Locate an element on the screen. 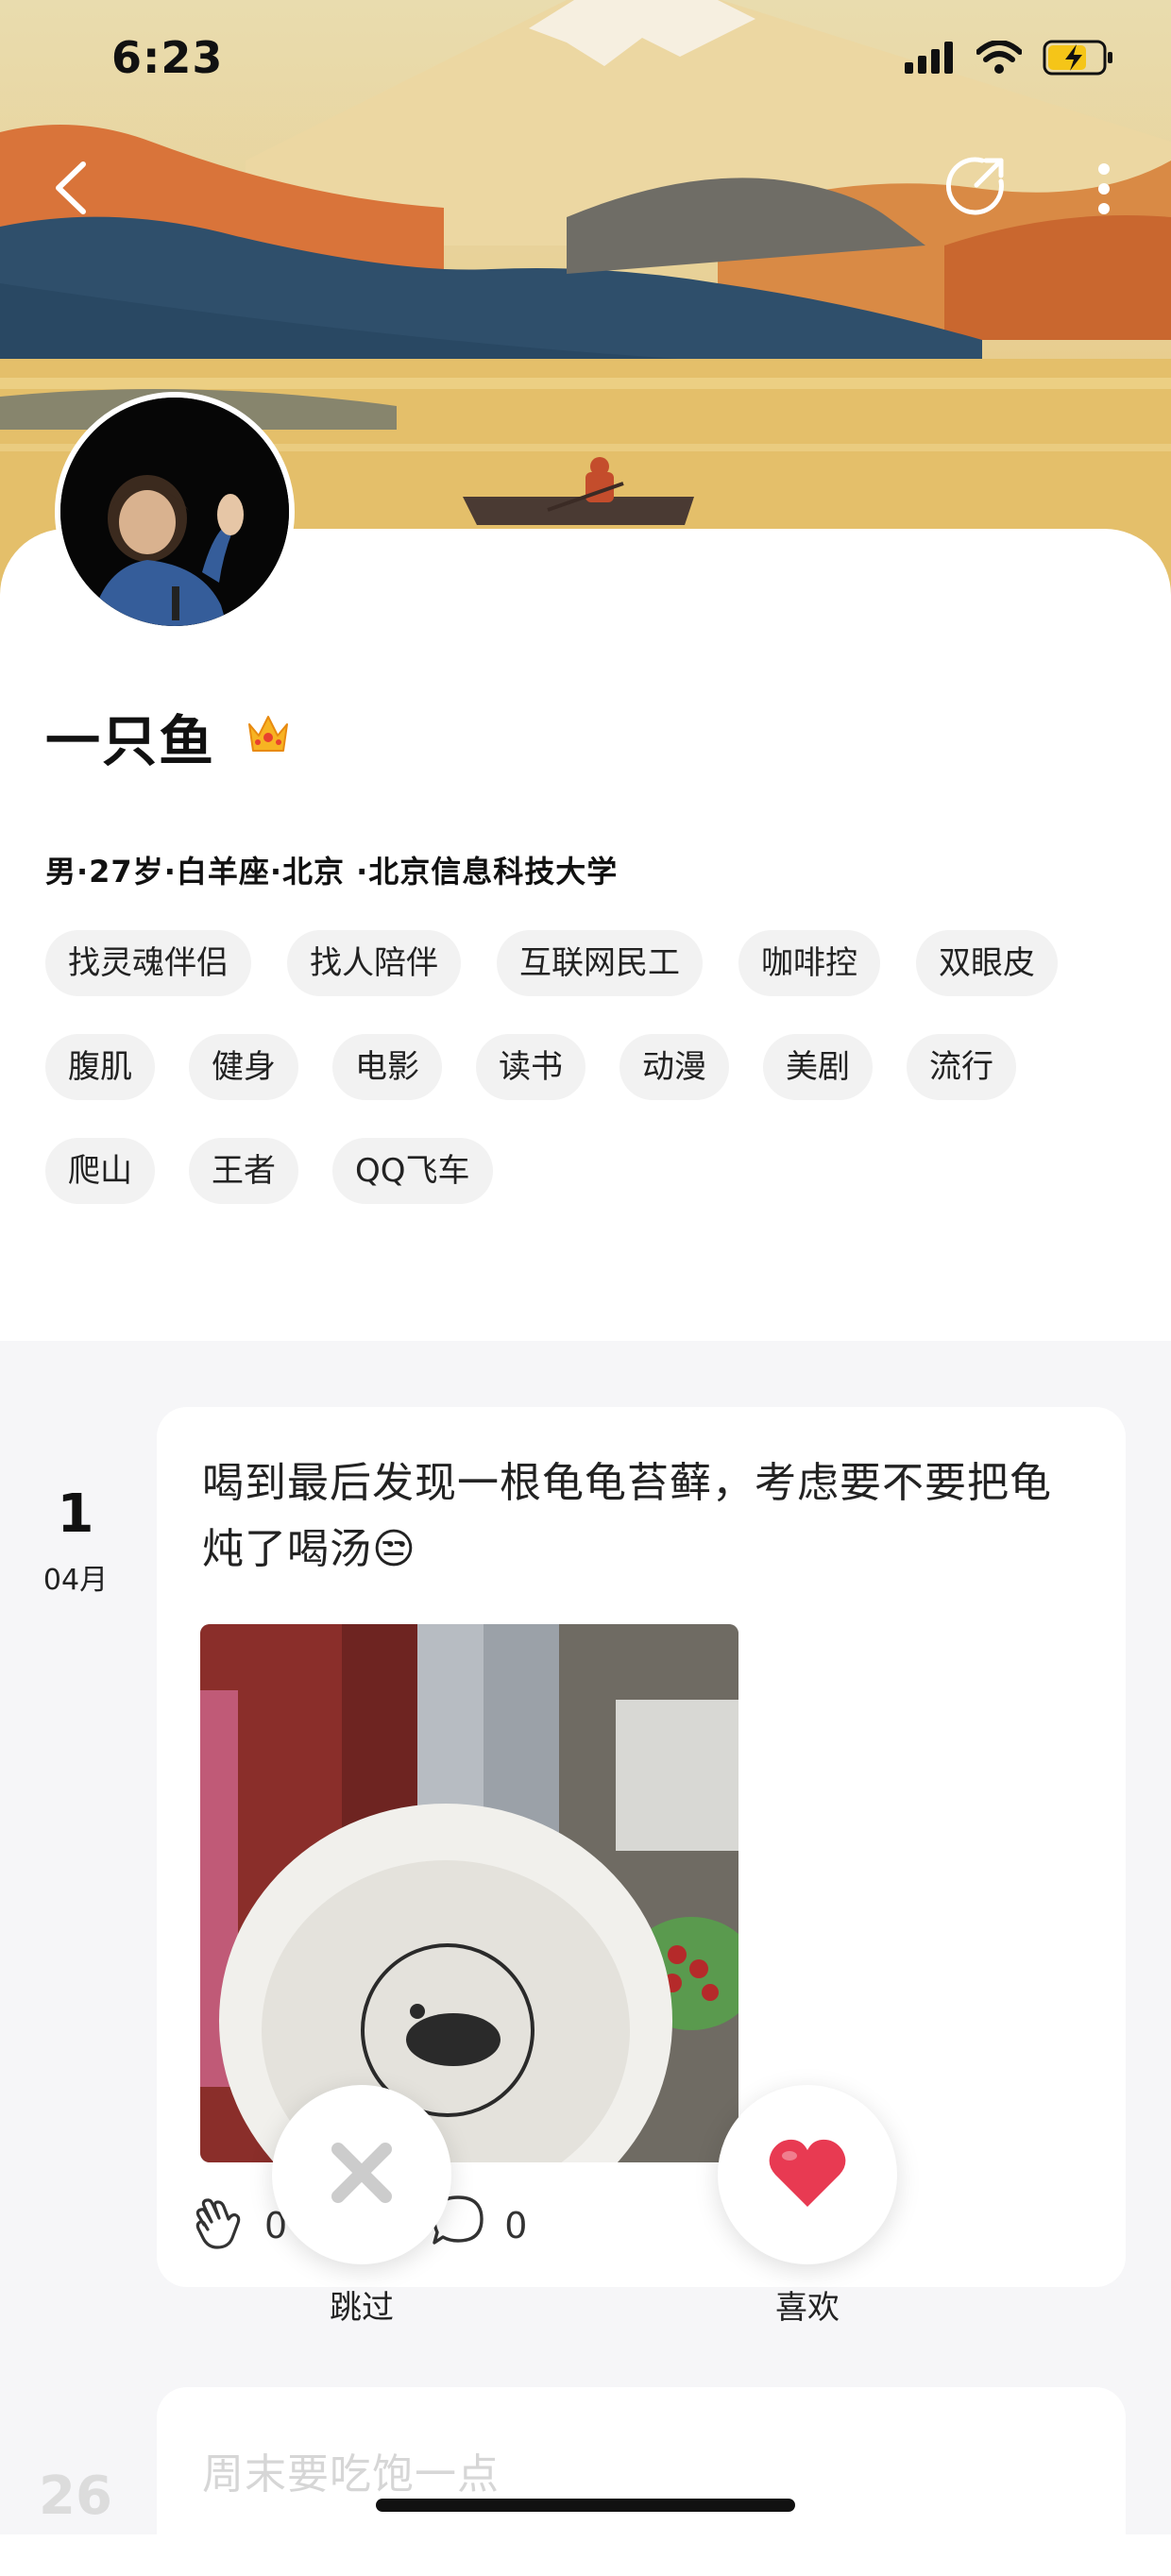 This screenshot has width=1171, height=2576. post-photo is located at coordinates (469, 1893).